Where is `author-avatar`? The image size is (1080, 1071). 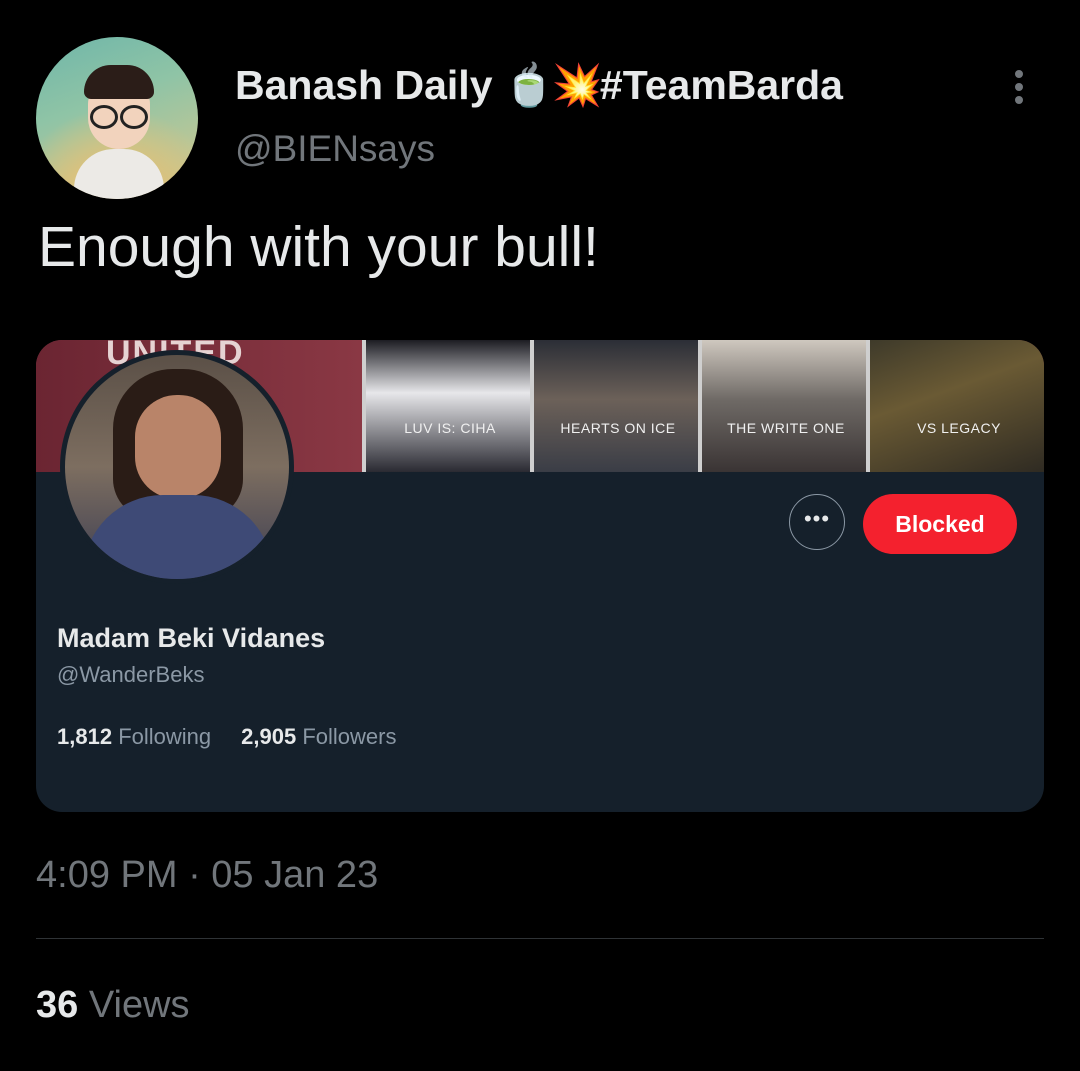 author-avatar is located at coordinates (117, 118).